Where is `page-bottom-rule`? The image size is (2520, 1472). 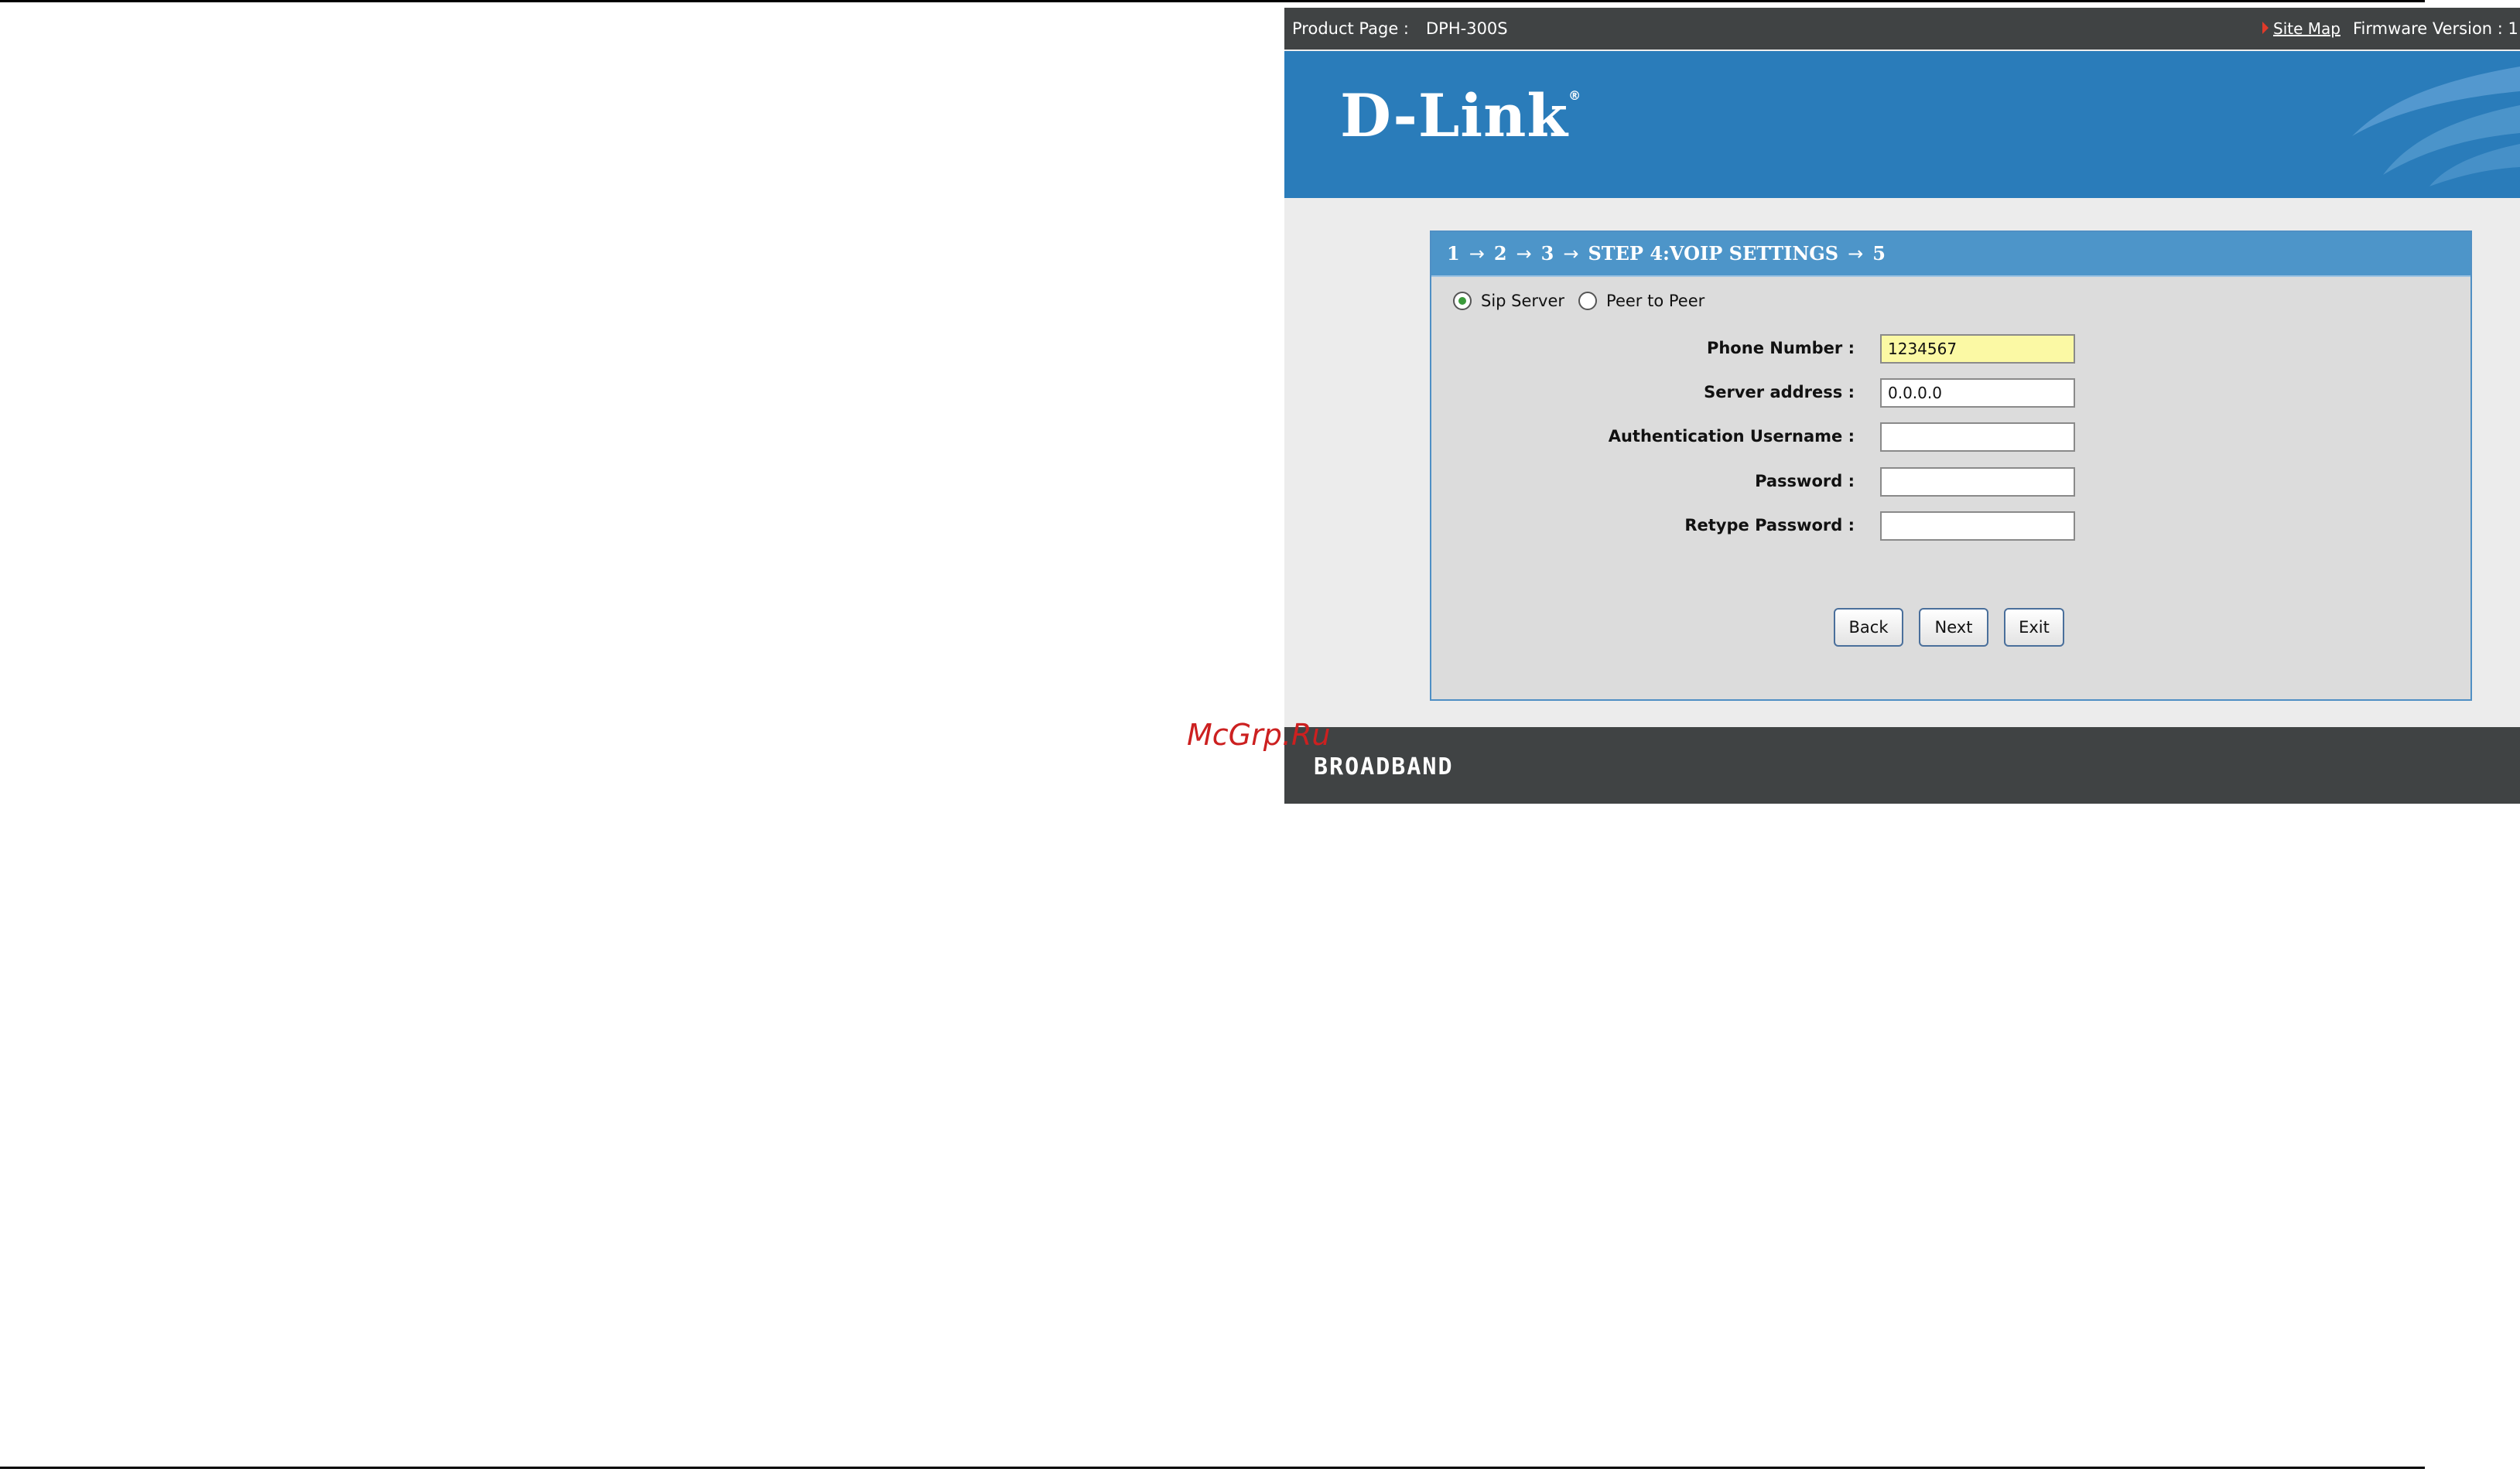 page-bottom-rule is located at coordinates (1212, 1468).